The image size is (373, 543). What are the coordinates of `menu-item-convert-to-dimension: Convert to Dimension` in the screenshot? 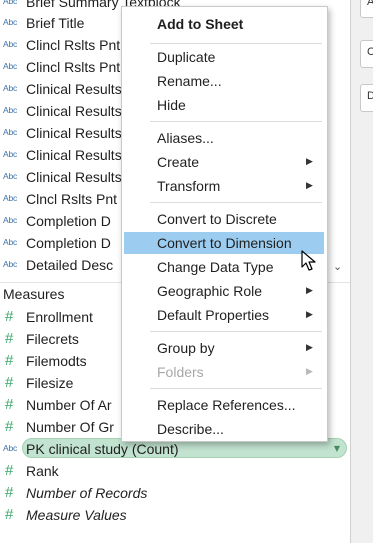 It's located at (224, 243).